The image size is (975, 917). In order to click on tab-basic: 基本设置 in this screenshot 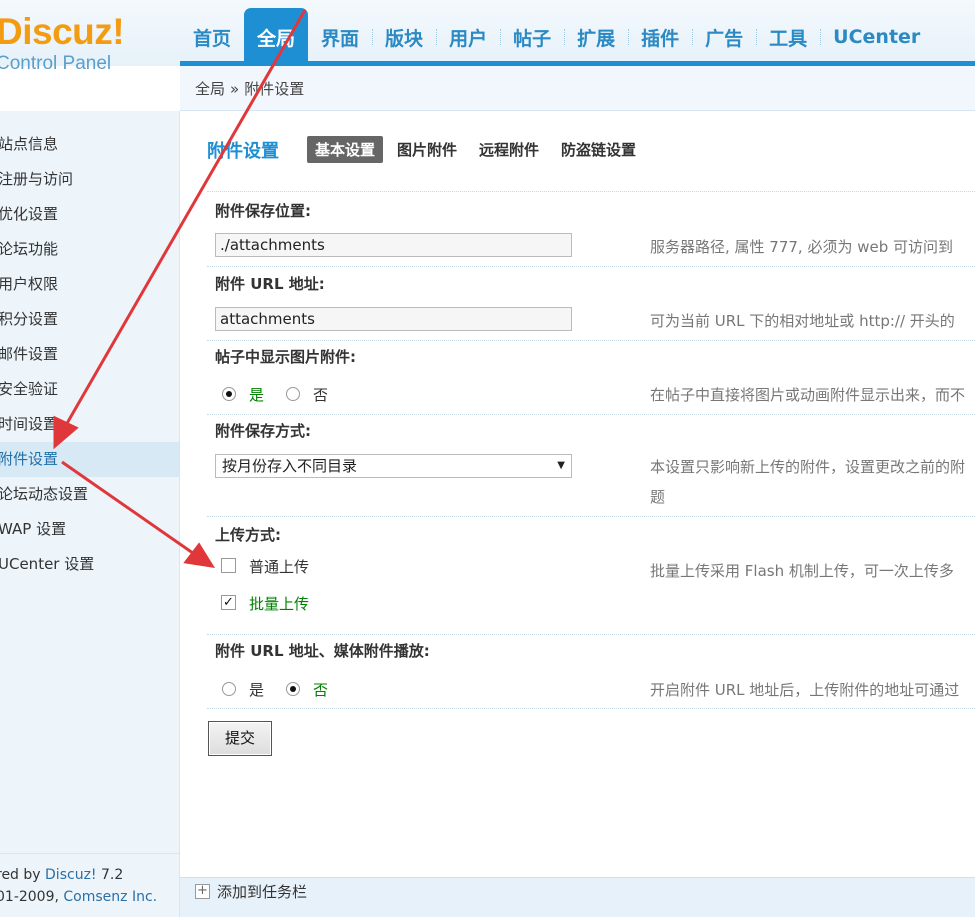, I will do `click(345, 149)`.